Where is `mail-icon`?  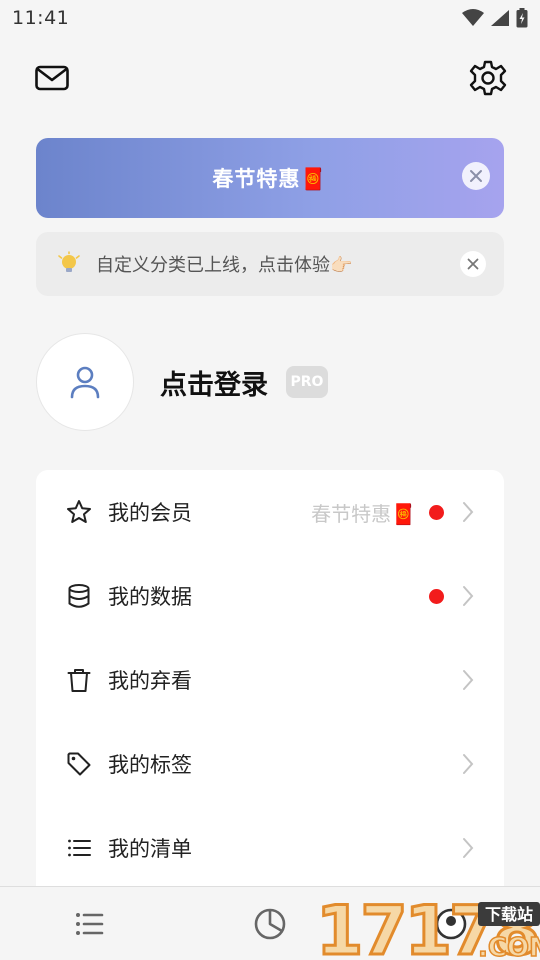
mail-icon is located at coordinates (52, 78).